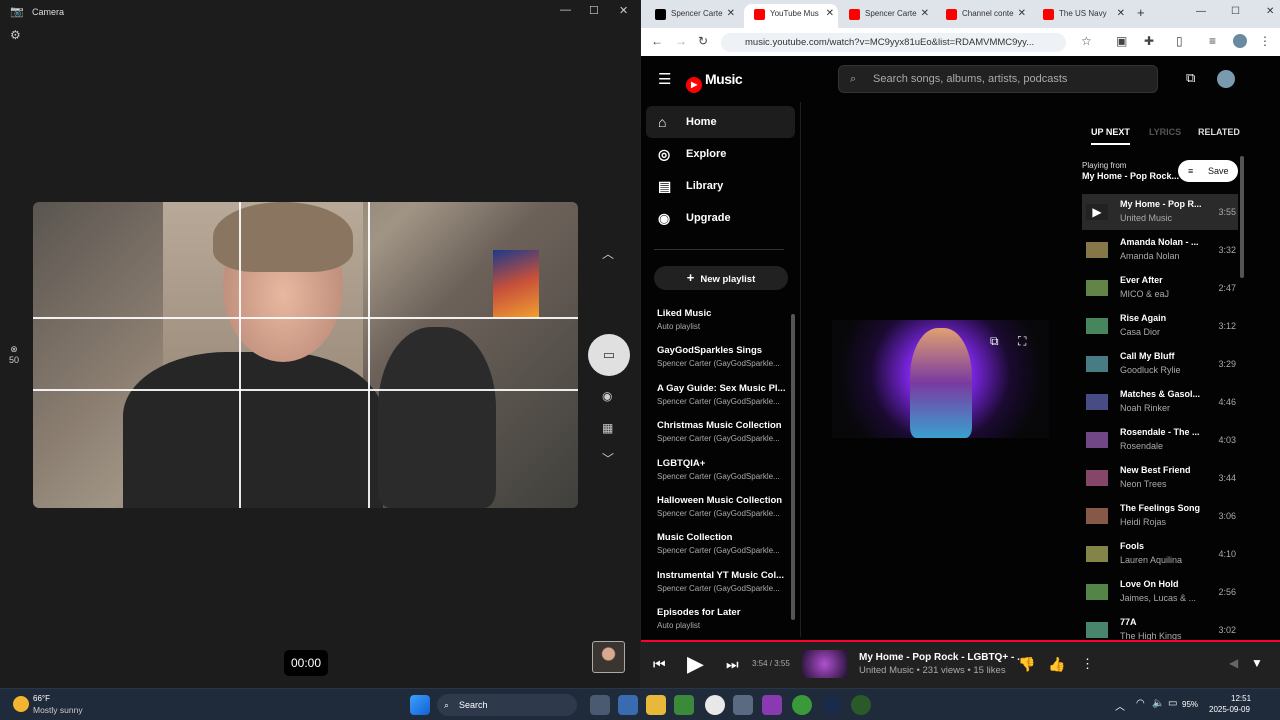 The height and width of the screenshot is (720, 1280). I want to click on fullscreen-icon: ⛶, so click(1022, 341).